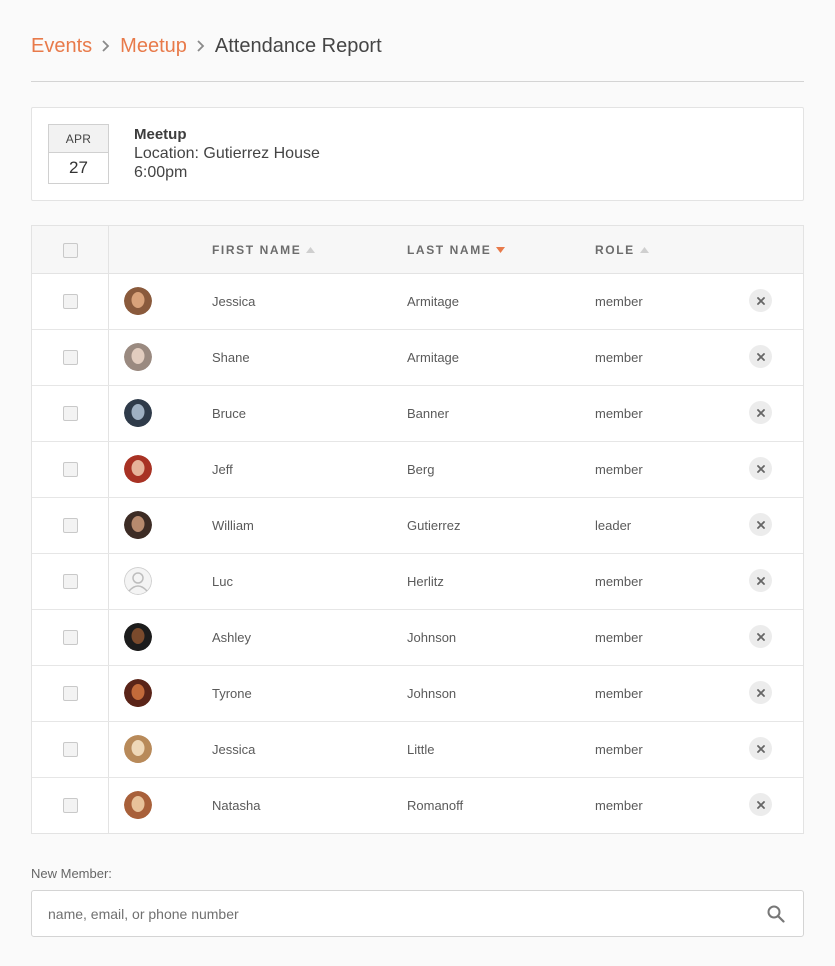  Describe the element at coordinates (398, 913) in the screenshot. I see `new-member-search-input` at that location.